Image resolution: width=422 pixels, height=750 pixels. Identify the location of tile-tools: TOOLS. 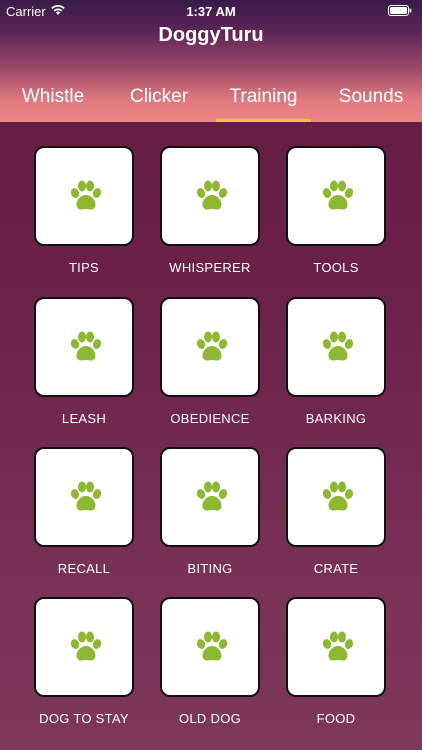
(336, 210).